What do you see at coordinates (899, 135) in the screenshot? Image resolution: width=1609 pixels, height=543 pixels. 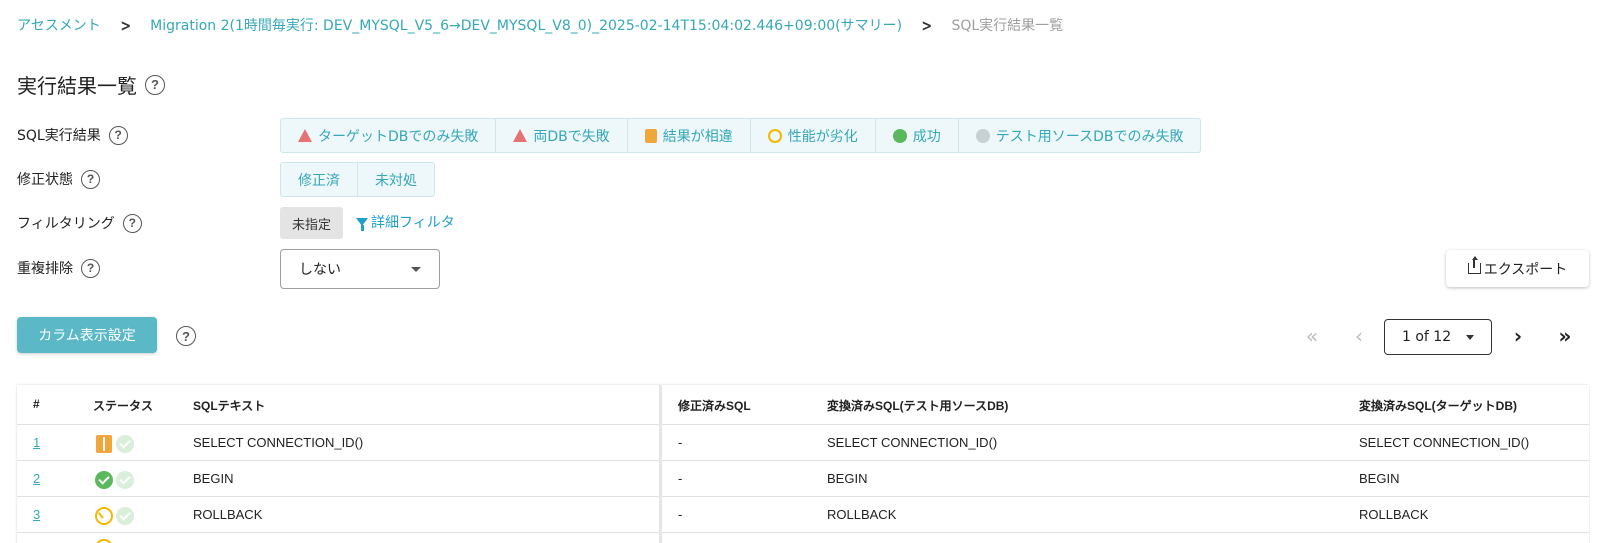 I see `check-circle-icon` at bounding box center [899, 135].